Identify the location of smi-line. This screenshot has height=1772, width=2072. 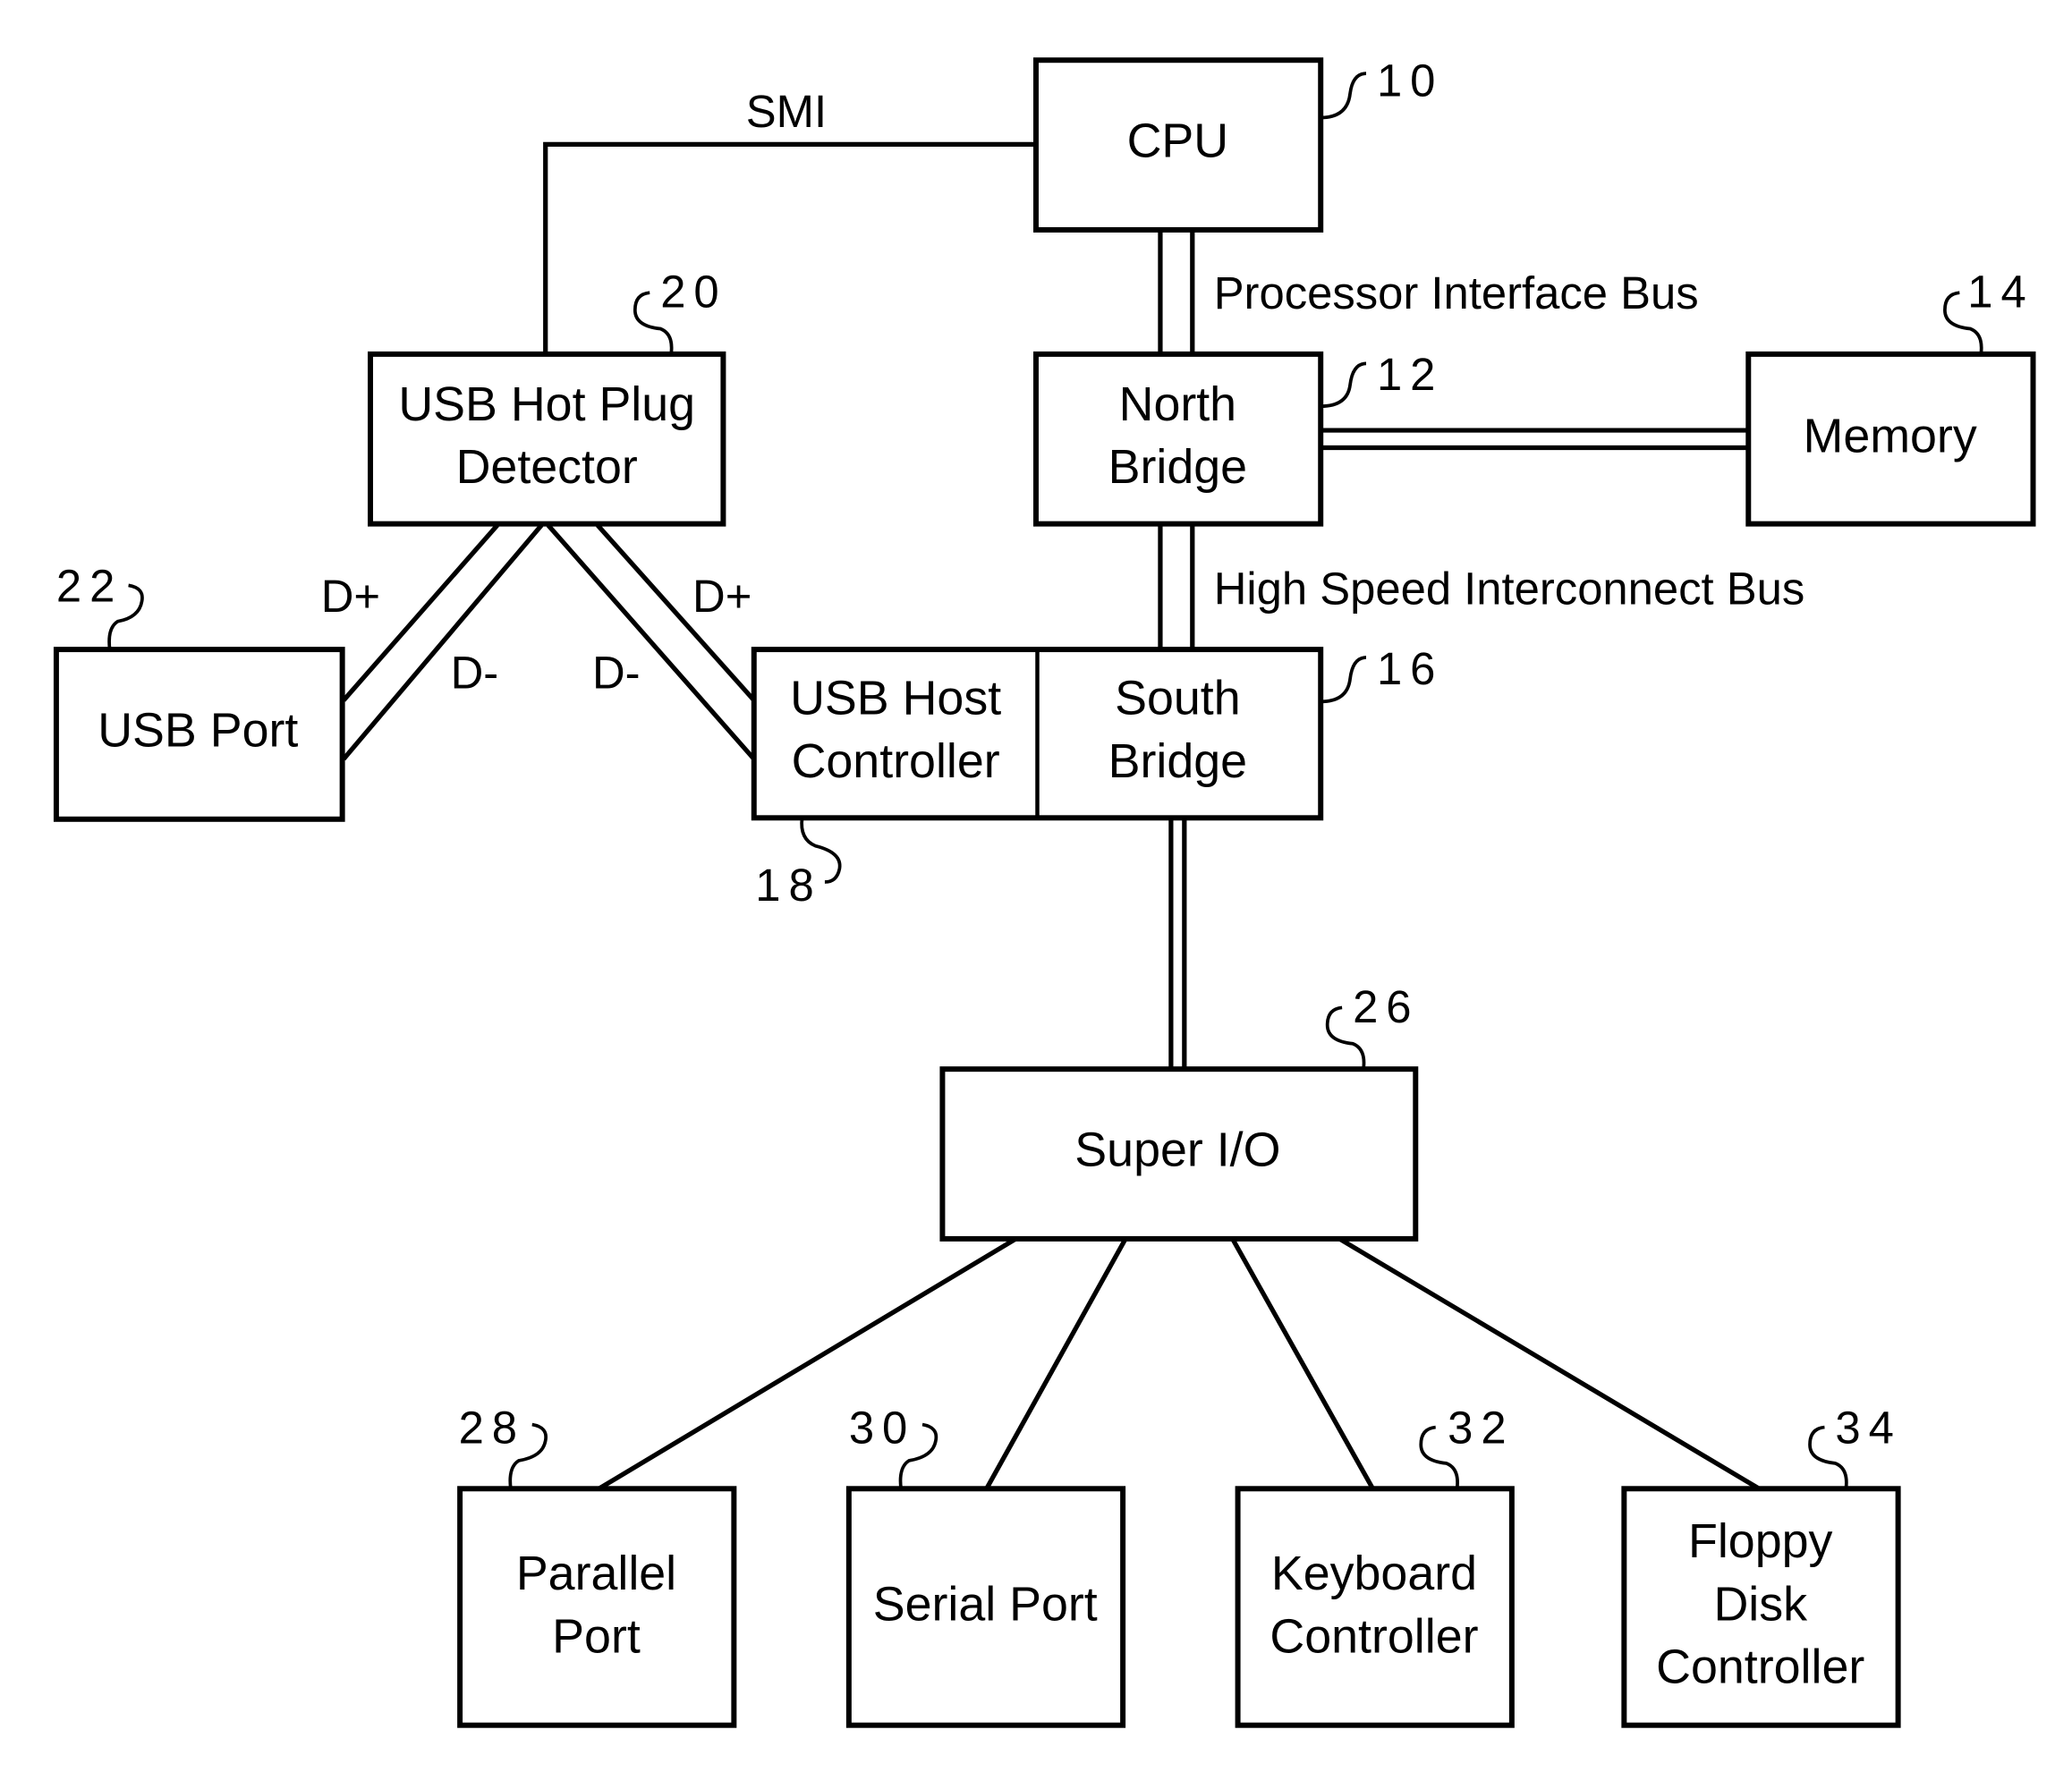
(789, 247).